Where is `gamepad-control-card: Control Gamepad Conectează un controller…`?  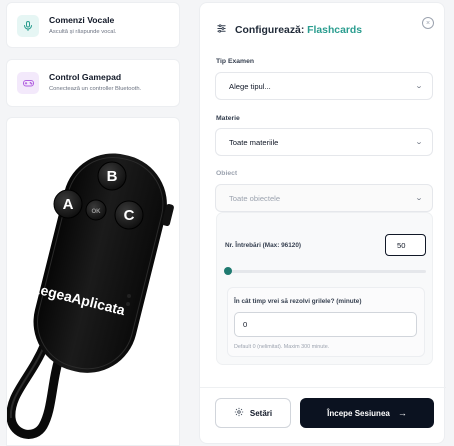 gamepad-control-card: Control Gamepad Conectează un controller… is located at coordinates (93, 83).